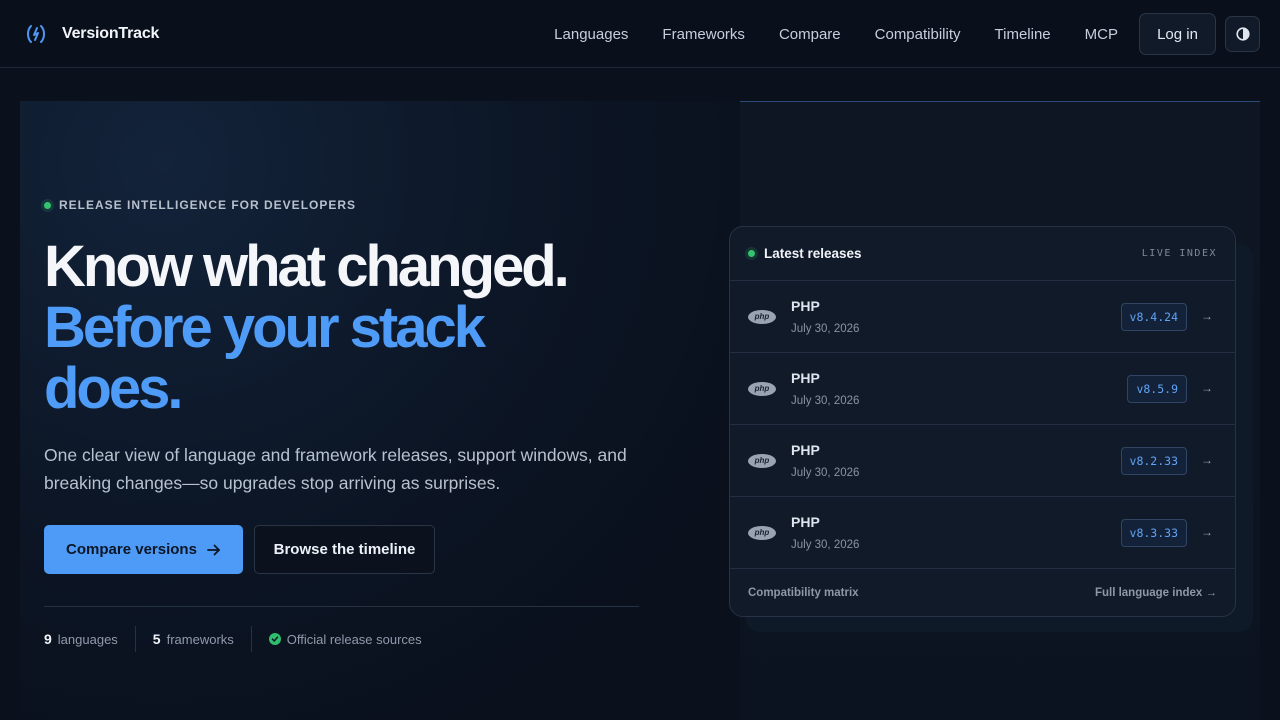 The height and width of the screenshot is (720, 1280). Describe the element at coordinates (751, 253) in the screenshot. I see `live-dot-icon` at that location.